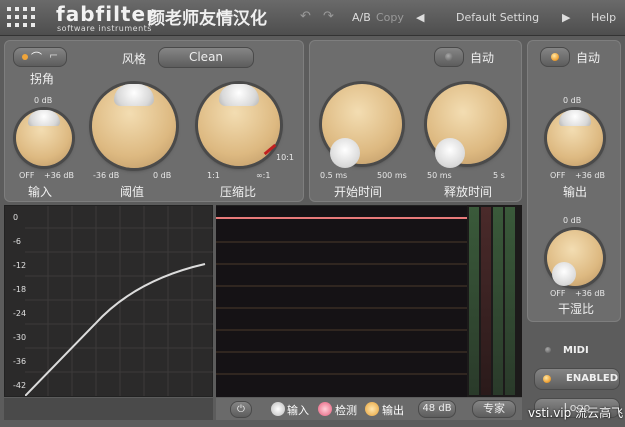 Image resolution: width=625 pixels, height=427 pixels. Describe the element at coordinates (20, 313) in the screenshot. I see `graph-y-label: -24` at that location.